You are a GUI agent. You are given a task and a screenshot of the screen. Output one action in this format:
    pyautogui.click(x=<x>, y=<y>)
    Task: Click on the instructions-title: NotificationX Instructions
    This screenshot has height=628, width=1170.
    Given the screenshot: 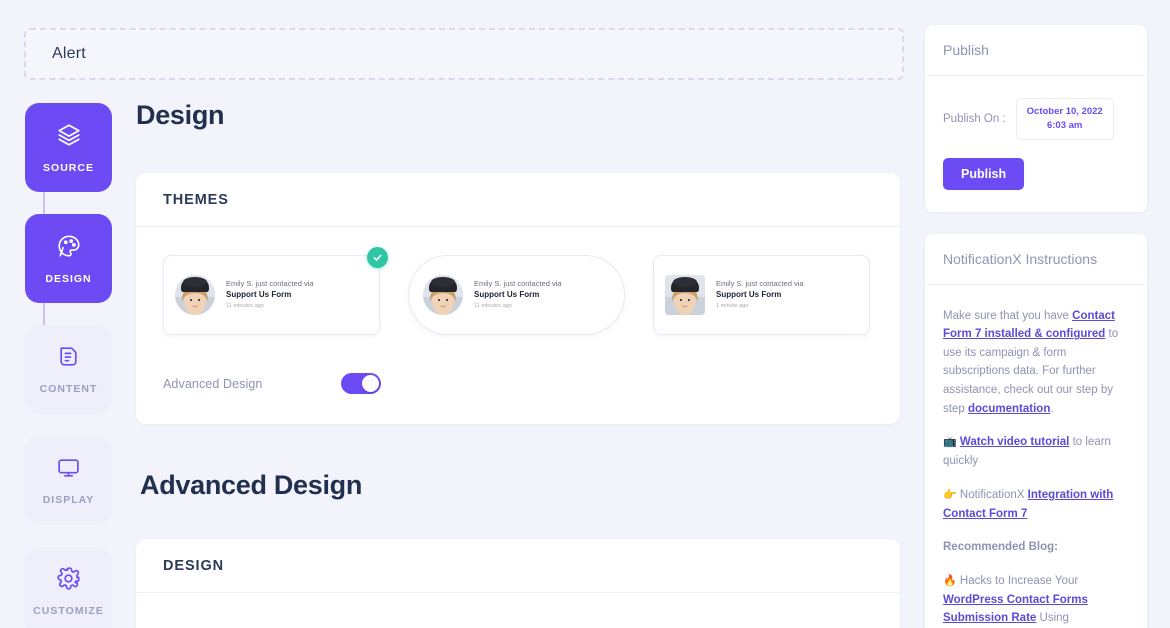 What is the action you would take?
    pyautogui.click(x=1020, y=258)
    